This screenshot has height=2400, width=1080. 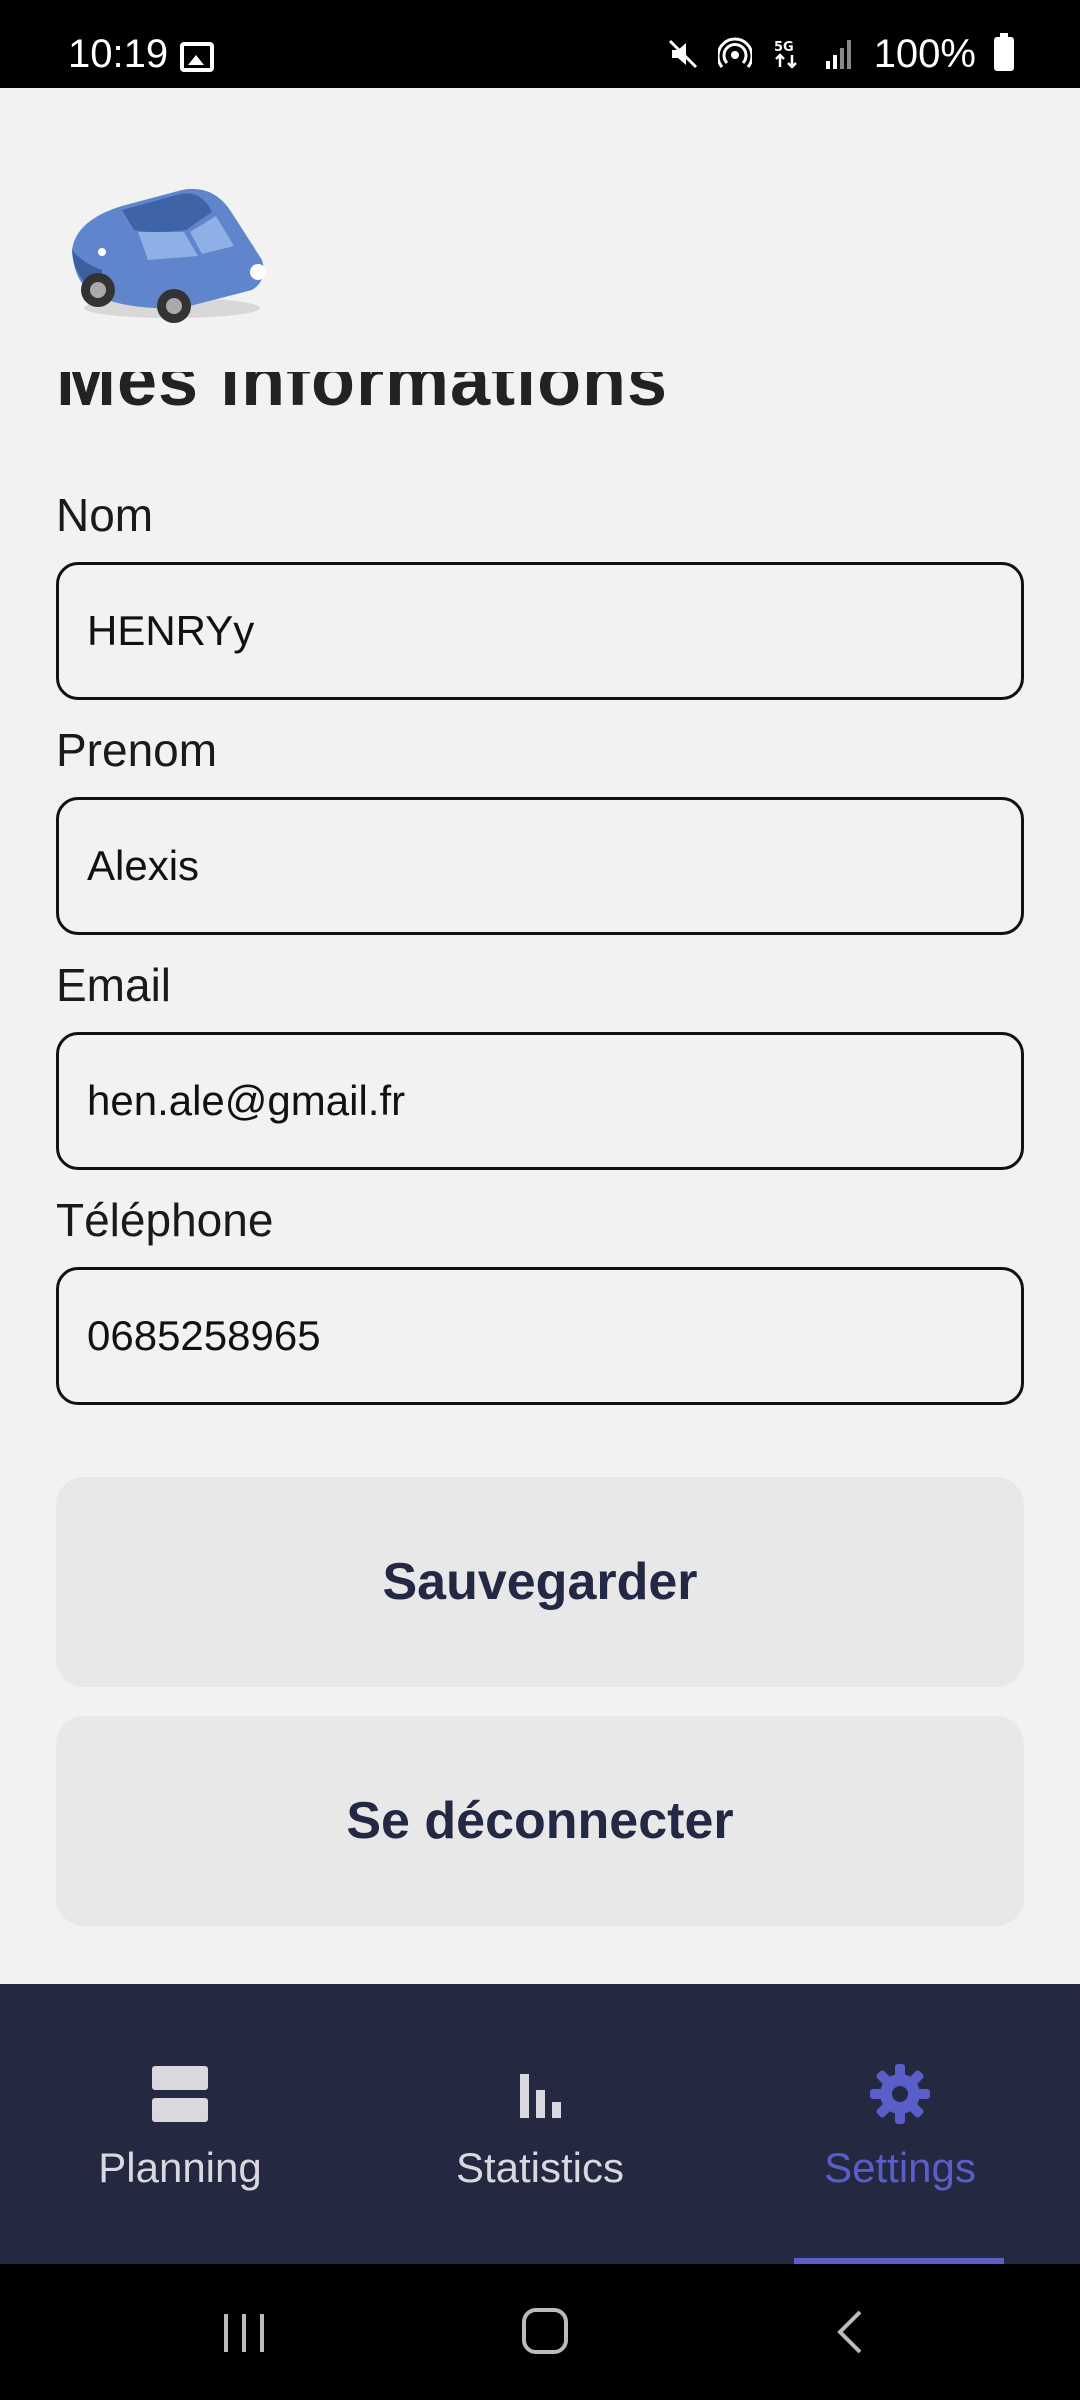 I want to click on nom-label: Nom, so click(x=105, y=515).